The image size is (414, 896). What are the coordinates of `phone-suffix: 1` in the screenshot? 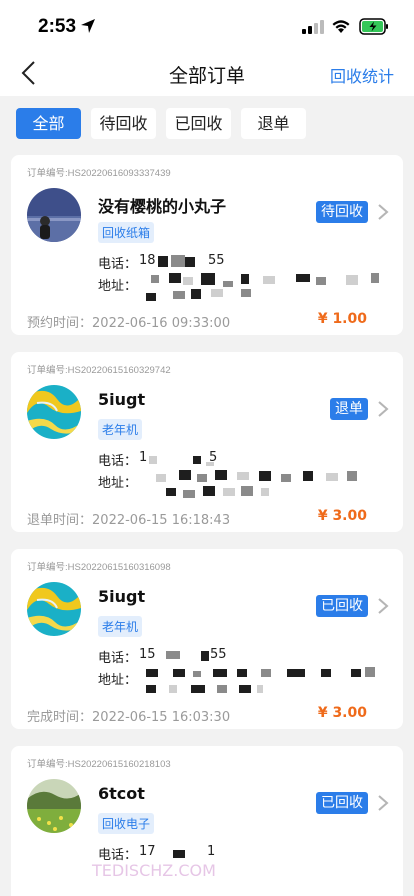 It's located at (211, 851).